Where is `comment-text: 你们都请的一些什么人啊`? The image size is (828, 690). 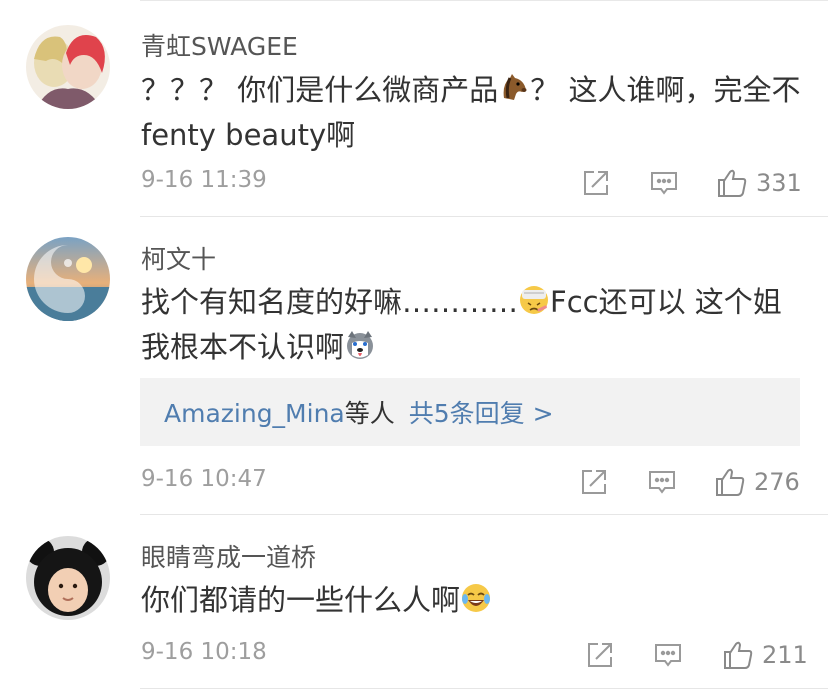
comment-text: 你们都请的一些什么人啊 is located at coordinates (471, 600).